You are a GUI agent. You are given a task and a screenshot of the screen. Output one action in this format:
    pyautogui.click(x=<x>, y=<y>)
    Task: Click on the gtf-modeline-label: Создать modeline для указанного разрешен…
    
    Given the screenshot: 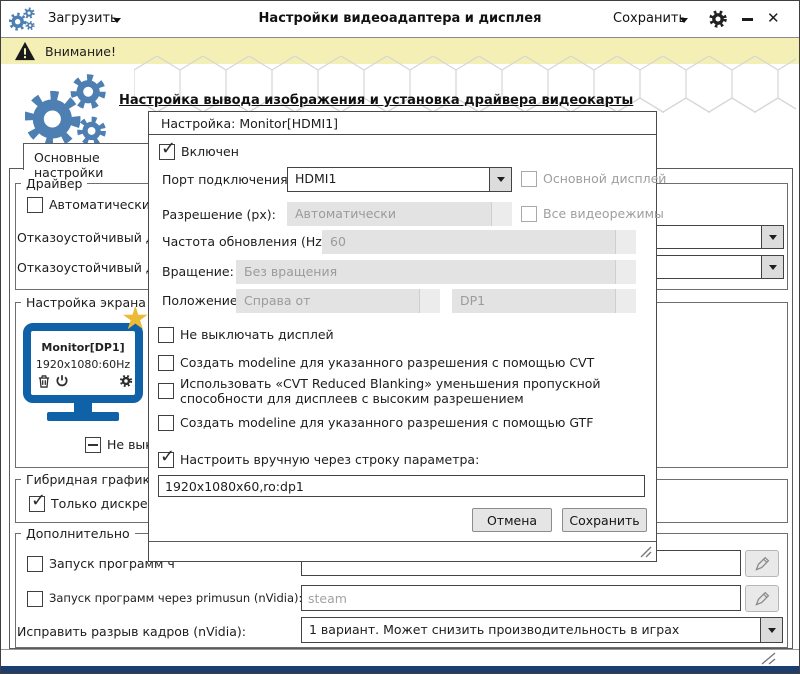 What is the action you would take?
    pyautogui.click(x=387, y=422)
    